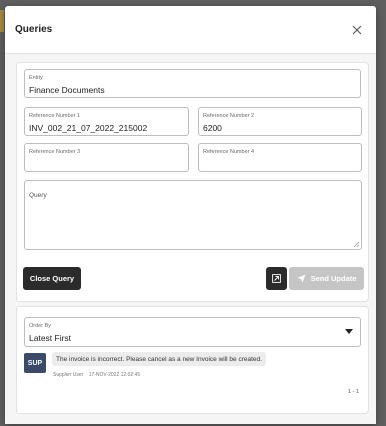 This screenshot has width=386, height=426. I want to click on reference-number-4-field: Reference Number 4, so click(280, 157).